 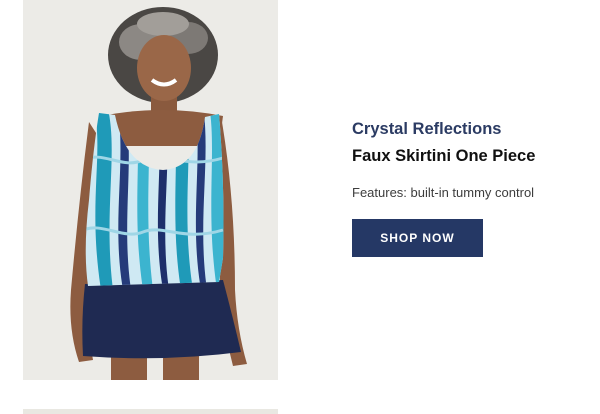 What do you see at coordinates (427, 129) in the screenshot?
I see `brand-name: Crystal Reflections` at bounding box center [427, 129].